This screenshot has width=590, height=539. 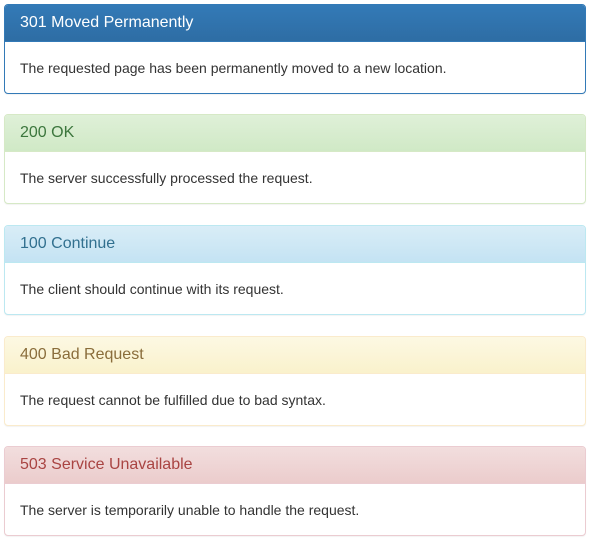 I want to click on panel-heading: 503 Service Unavailable, so click(x=295, y=465).